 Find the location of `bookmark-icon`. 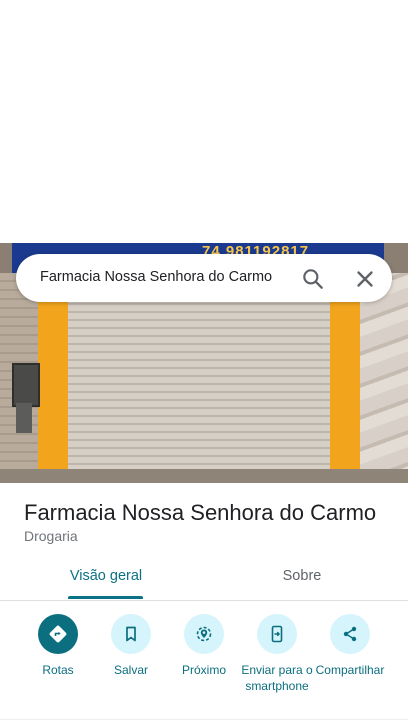

bookmark-icon is located at coordinates (131, 634).